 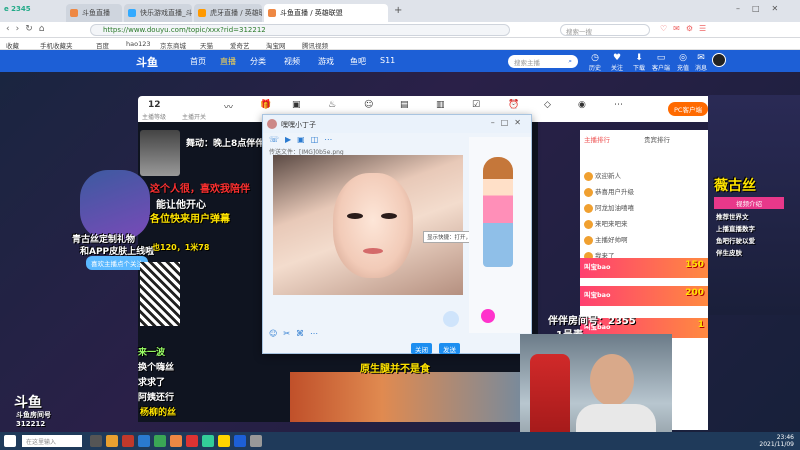 I want to click on browser-toolbar-icons: ♡✉⚙☰, so click(x=686, y=28).